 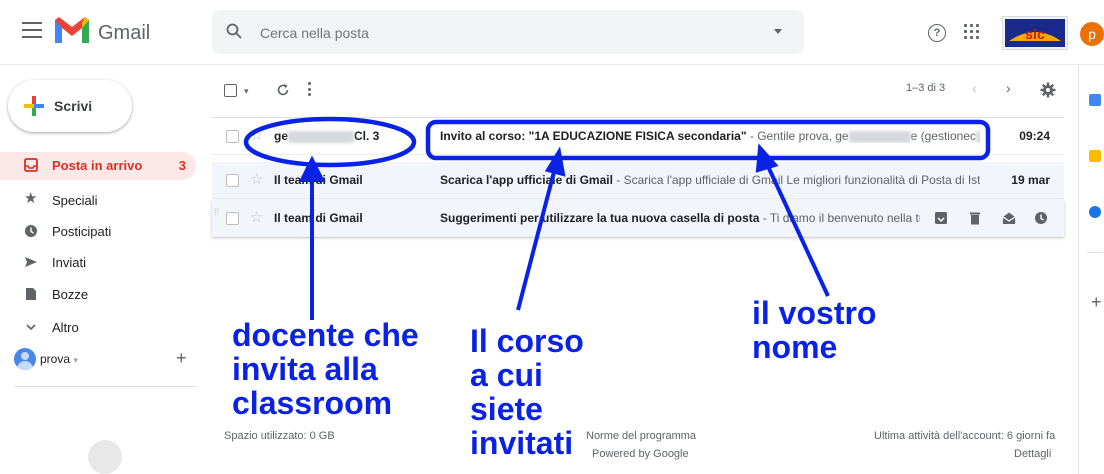 I want to click on annotation-line: nome, so click(x=795, y=347).